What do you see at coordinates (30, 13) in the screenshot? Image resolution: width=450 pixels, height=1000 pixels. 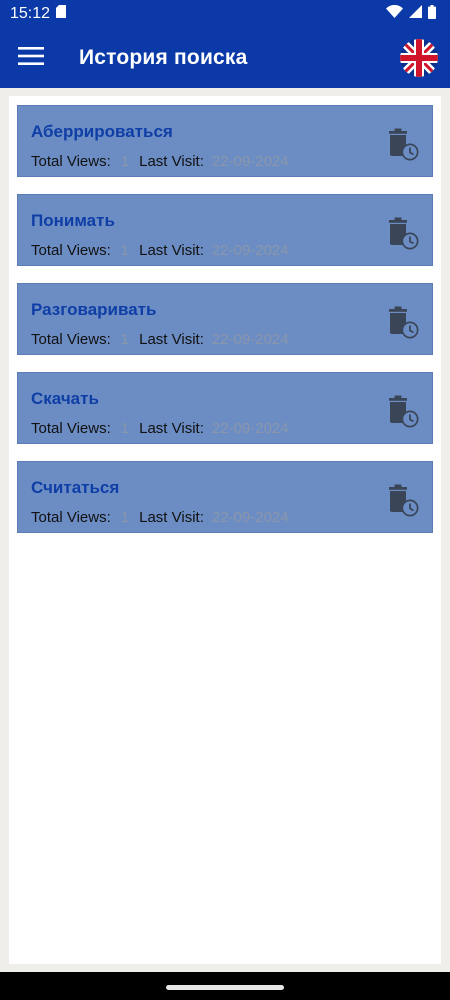 I see `status-time: 15:12` at bounding box center [30, 13].